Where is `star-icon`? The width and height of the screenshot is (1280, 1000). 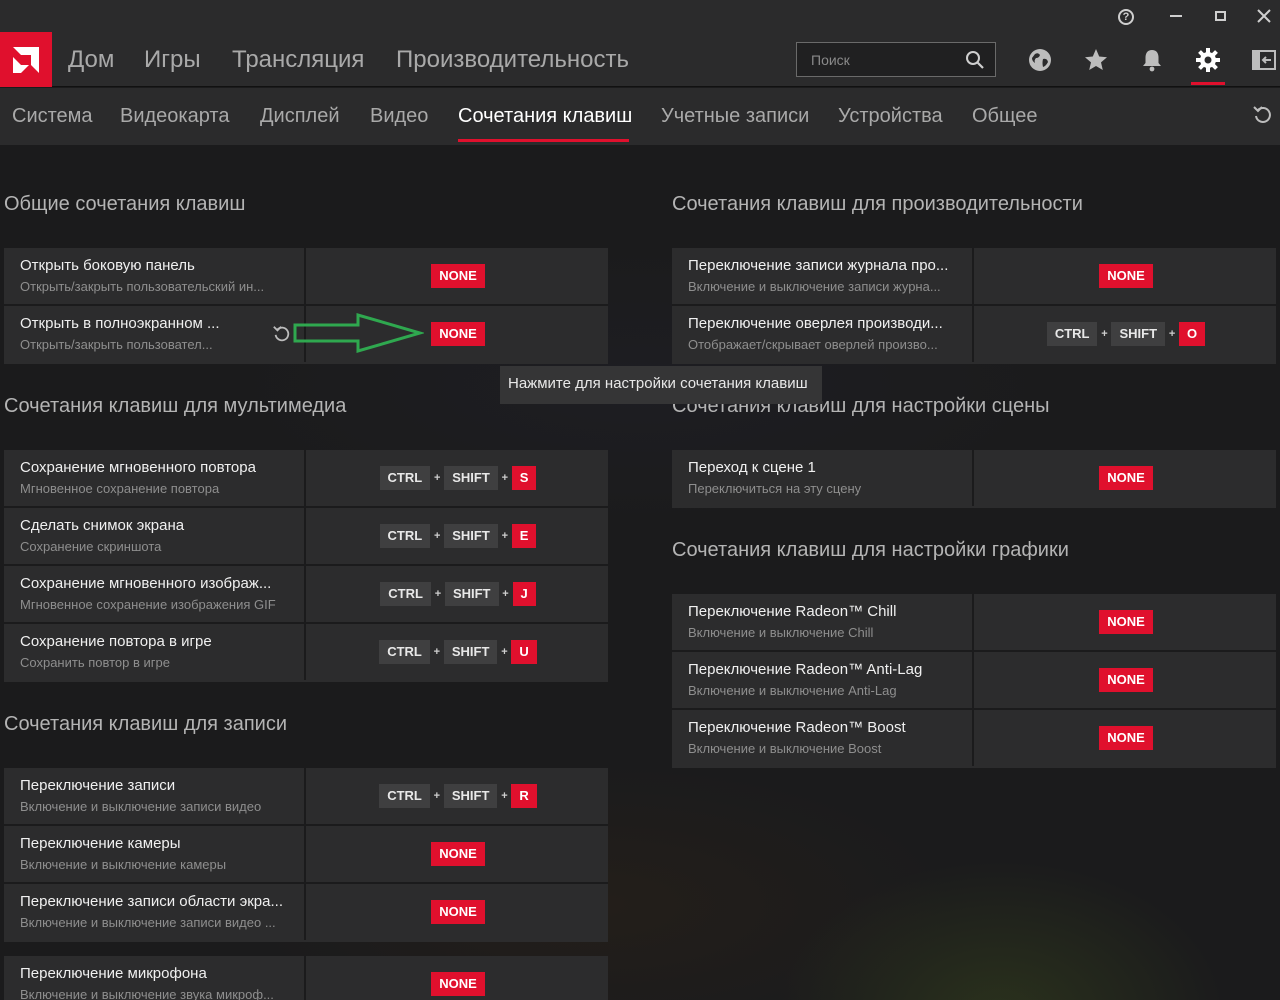 star-icon is located at coordinates (1096, 60).